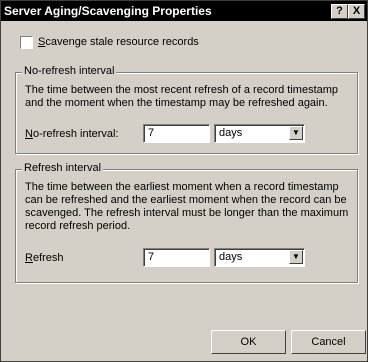 Image resolution: width=368 pixels, height=362 pixels. I want to click on cancel-button: Cancel, so click(328, 342).